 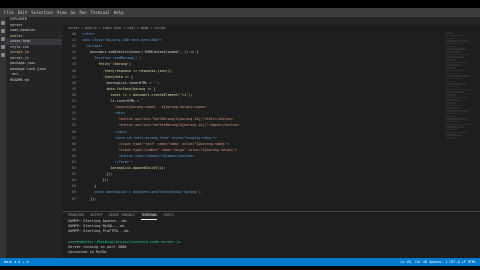 What do you see at coordinates (89, 186) in the screenshot?
I see `code-text: }` at bounding box center [89, 186].